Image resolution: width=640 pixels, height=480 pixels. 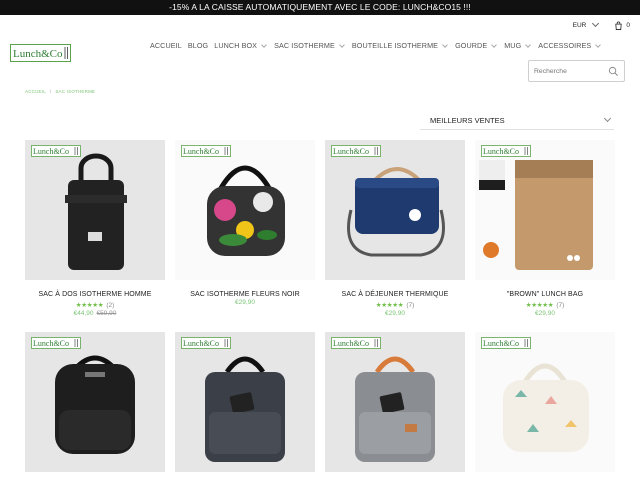 What do you see at coordinates (106, 313) in the screenshot?
I see `price-old: €59,90` at bounding box center [106, 313].